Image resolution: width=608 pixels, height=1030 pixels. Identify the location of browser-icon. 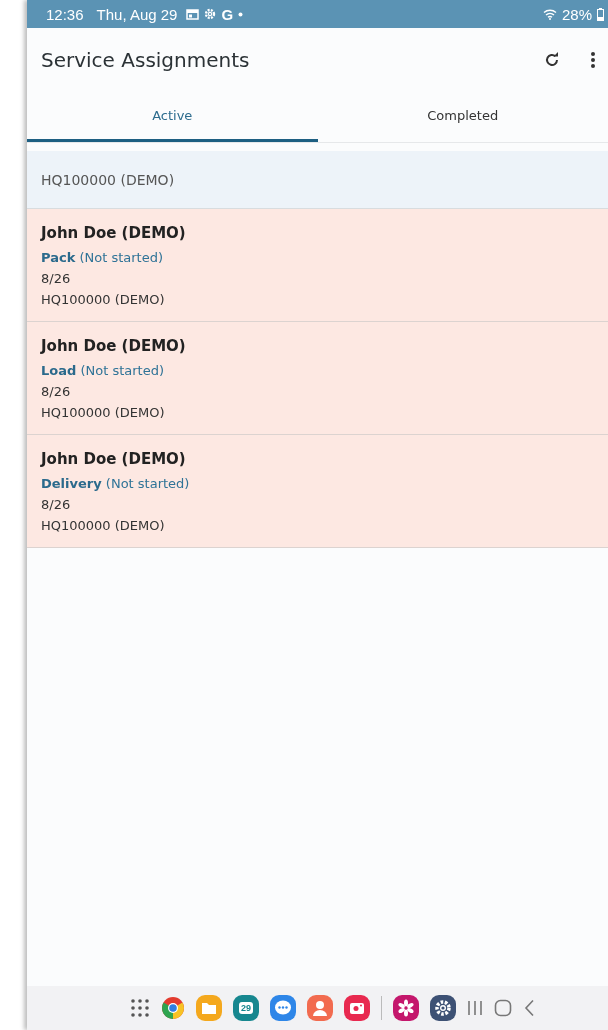
(173, 1008).